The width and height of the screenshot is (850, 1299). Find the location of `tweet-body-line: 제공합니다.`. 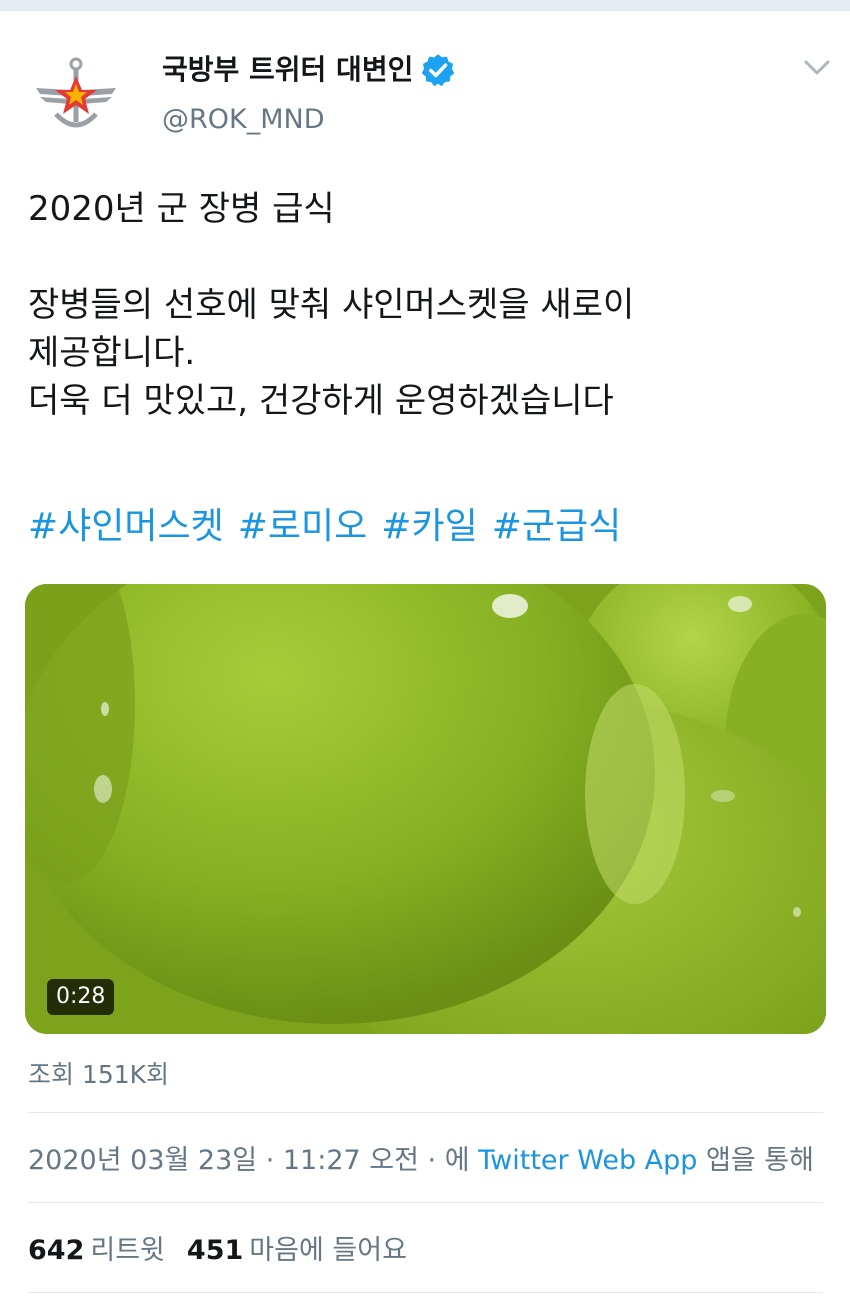

tweet-body-line: 제공합니다. is located at coordinates (112, 353).